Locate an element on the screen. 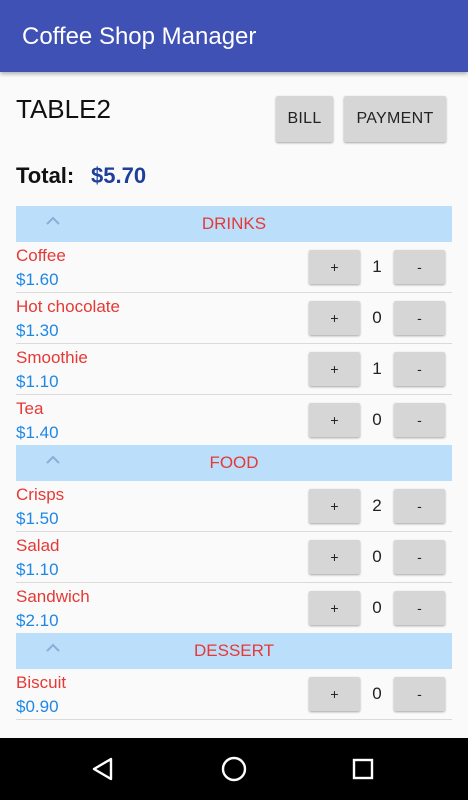  item-quantity: 2 is located at coordinates (377, 505).